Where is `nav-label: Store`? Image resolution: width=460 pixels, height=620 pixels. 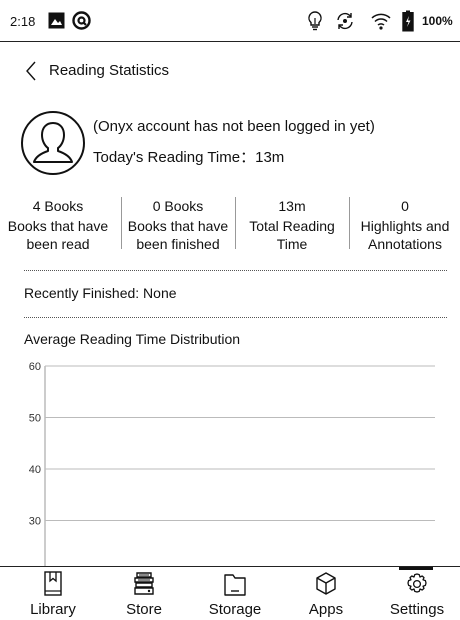 nav-label: Store is located at coordinates (144, 609).